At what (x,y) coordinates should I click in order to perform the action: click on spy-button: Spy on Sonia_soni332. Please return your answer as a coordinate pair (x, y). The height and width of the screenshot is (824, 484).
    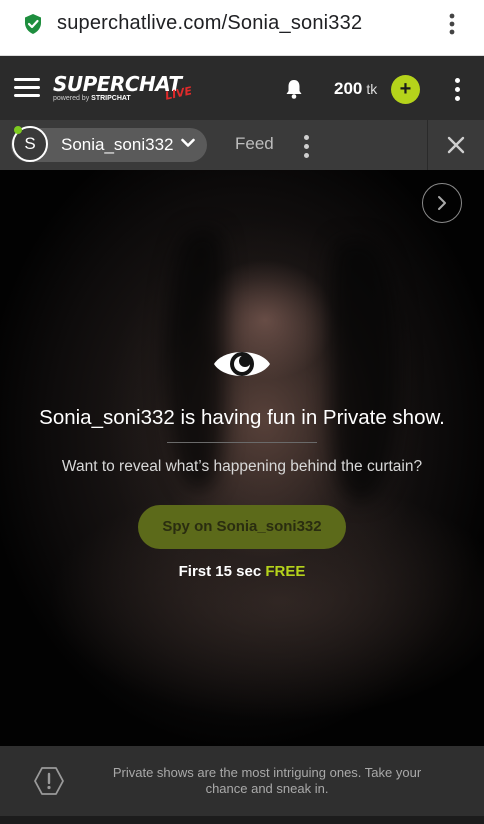
    Looking at the image, I should click on (242, 527).